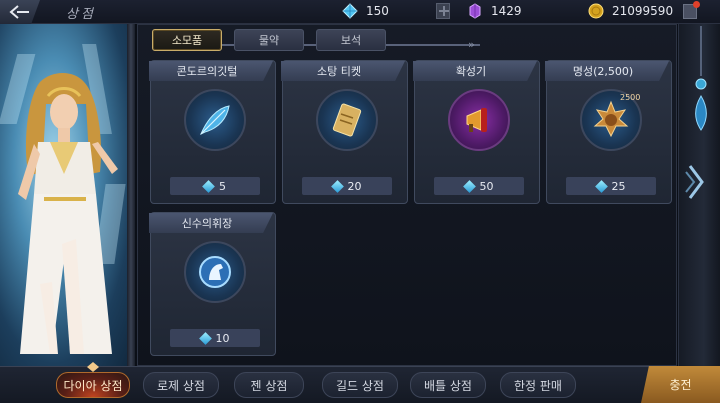 This screenshot has width=720, height=403. What do you see at coordinates (471, 44) in the screenshot?
I see `tab-scroll-arrow-icon: »` at bounding box center [471, 44].